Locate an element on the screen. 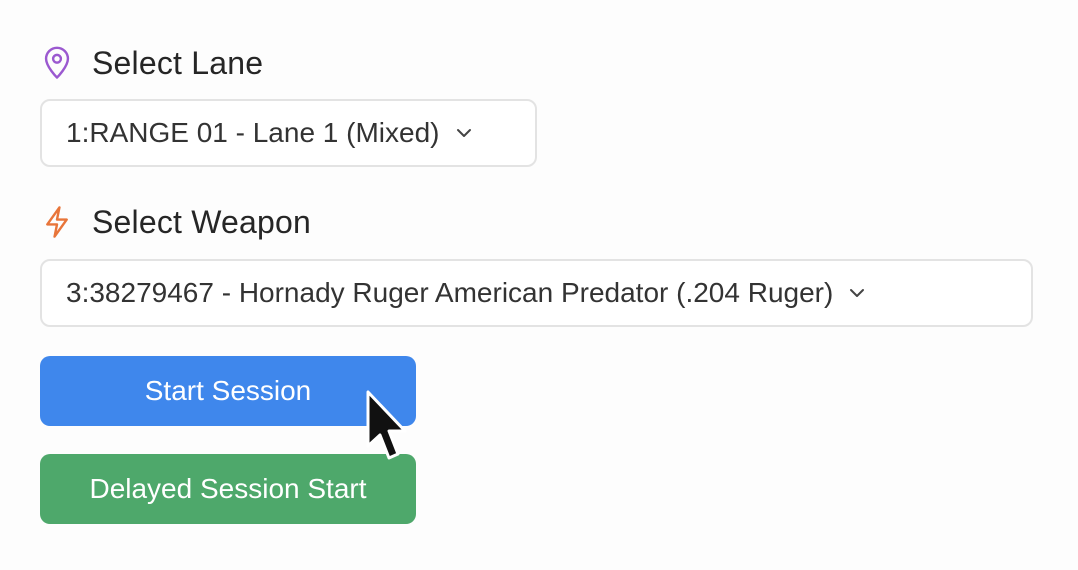 This screenshot has width=1078, height=570. mouse-cursor-icon is located at coordinates (386, 425).